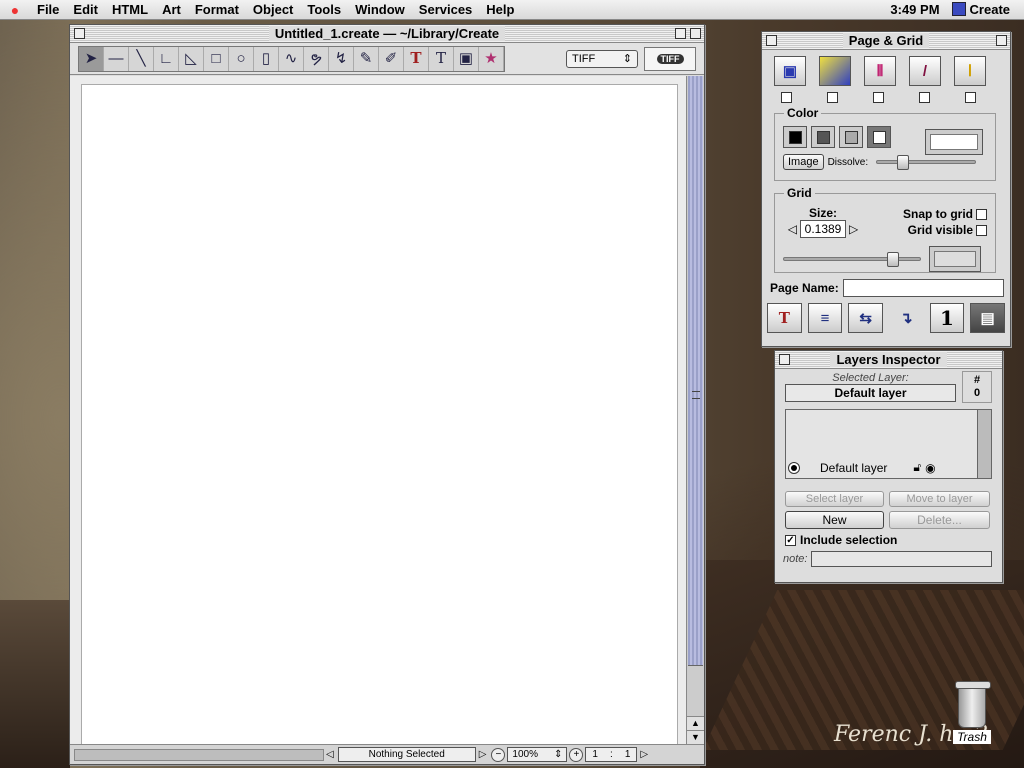 The width and height of the screenshot is (1024, 768). Describe the element at coordinates (851, 137) in the screenshot. I see `light-gray-swatch` at that location.